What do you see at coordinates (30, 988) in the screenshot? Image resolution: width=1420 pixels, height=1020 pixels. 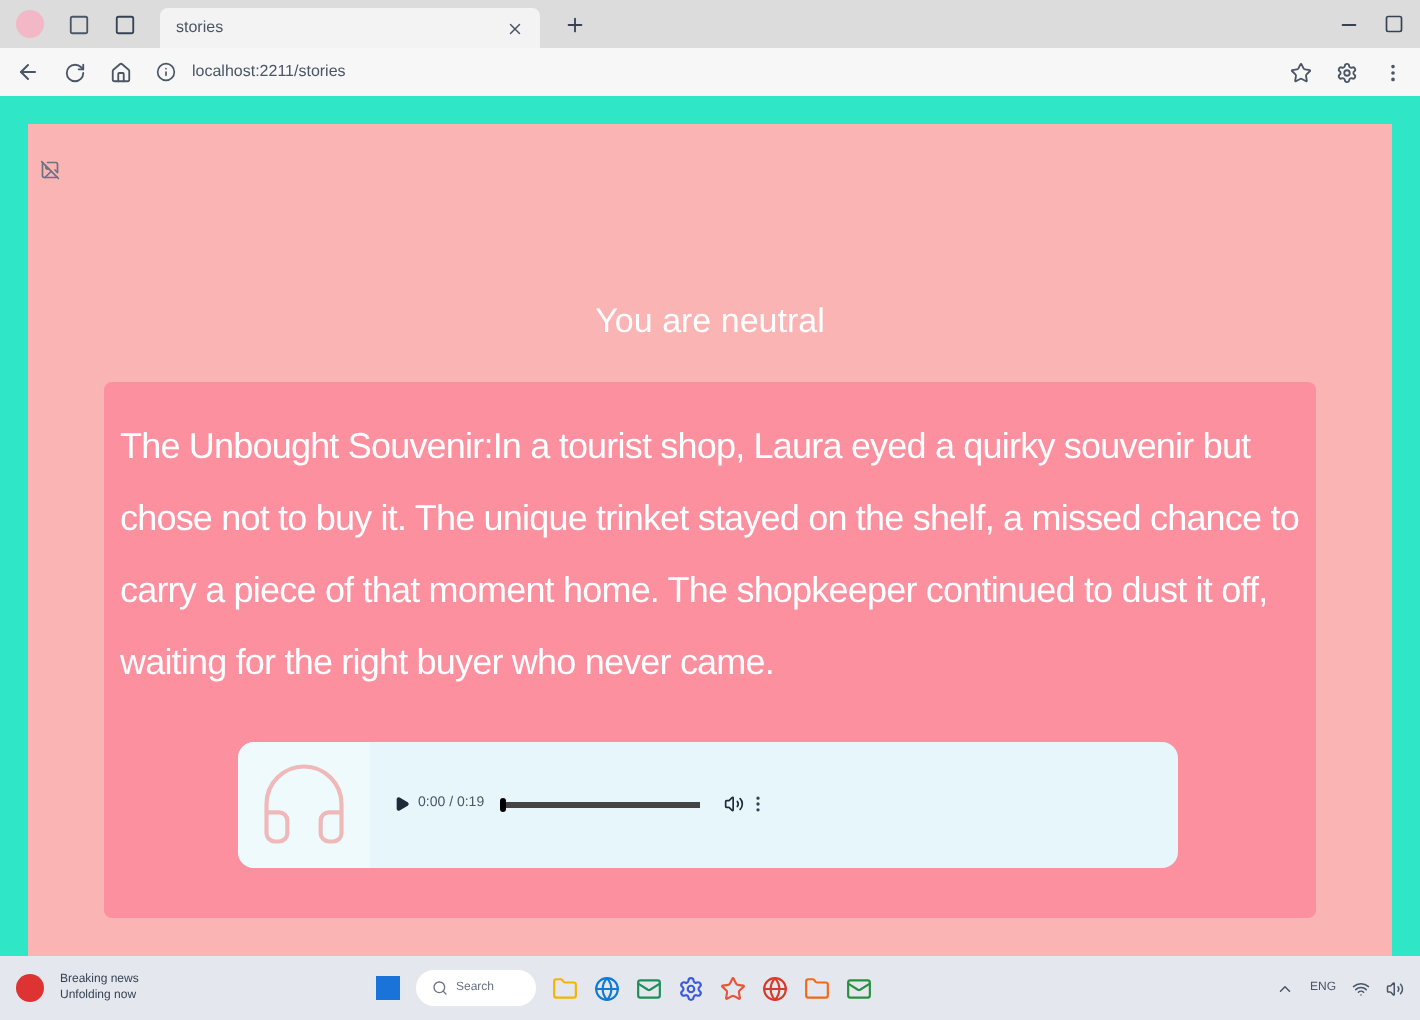 I see `news-icon` at bounding box center [30, 988].